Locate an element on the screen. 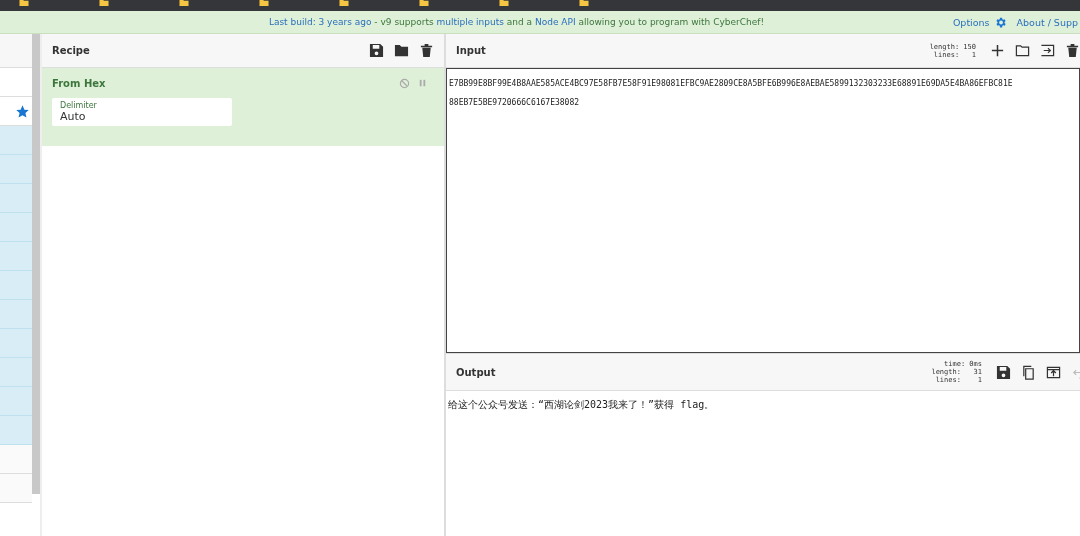 This screenshot has width=1080, height=536. about-link: About / Supp is located at coordinates (1047, 22).